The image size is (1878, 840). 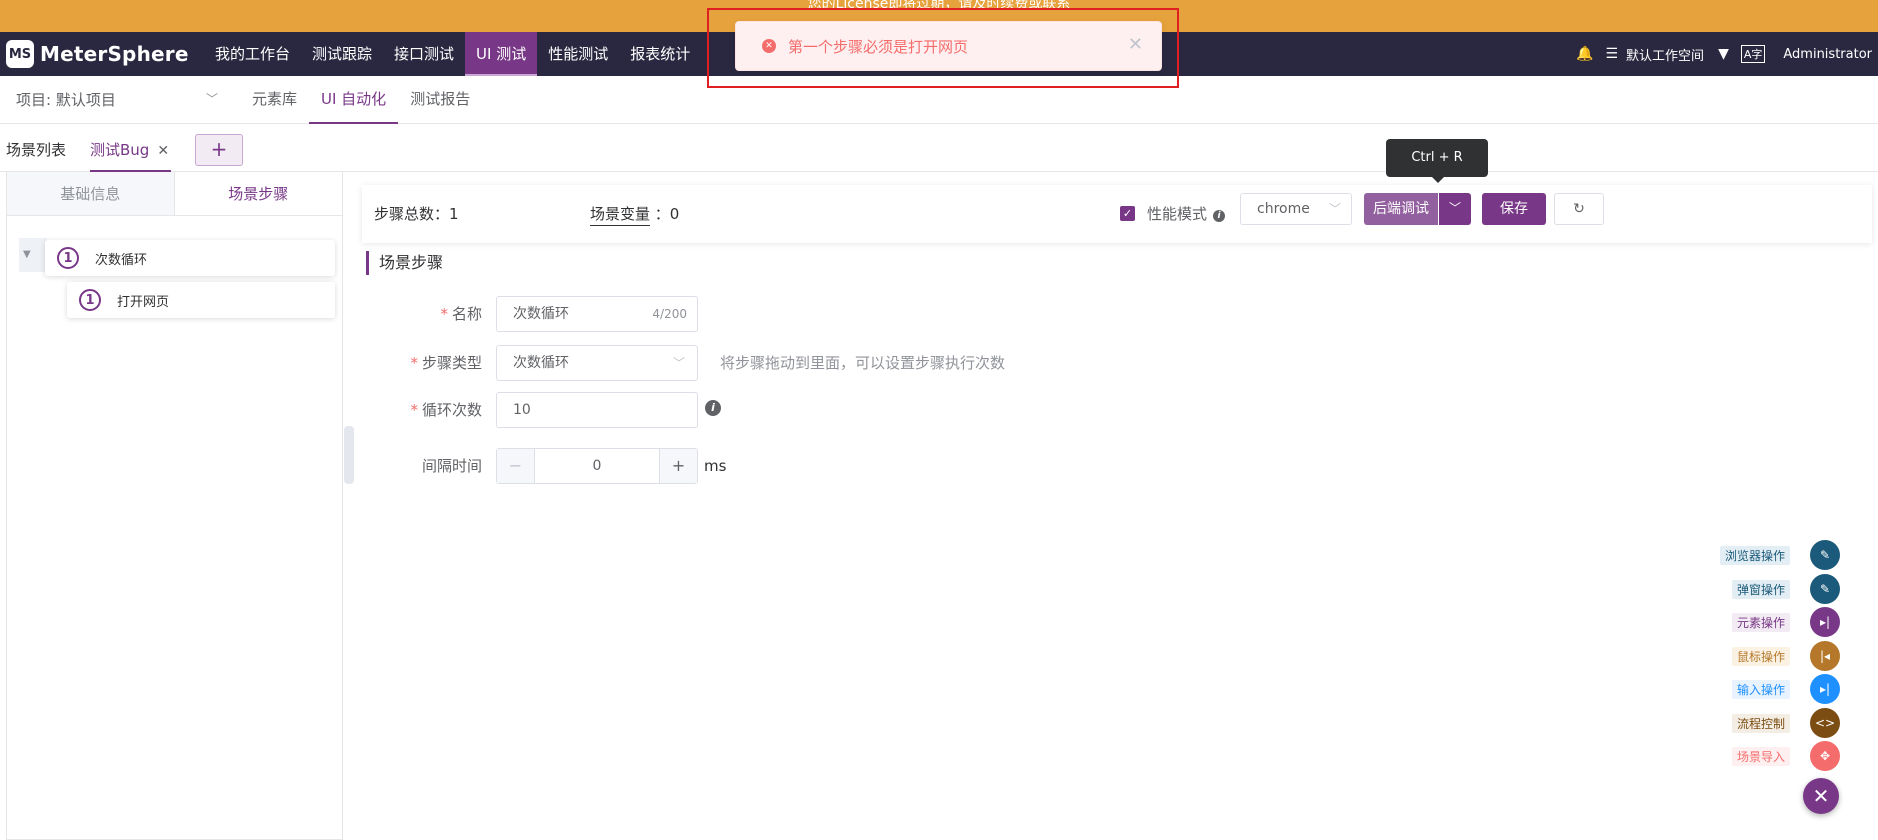 What do you see at coordinates (404, 263) in the screenshot?
I see `section-title: 场景步骤` at bounding box center [404, 263].